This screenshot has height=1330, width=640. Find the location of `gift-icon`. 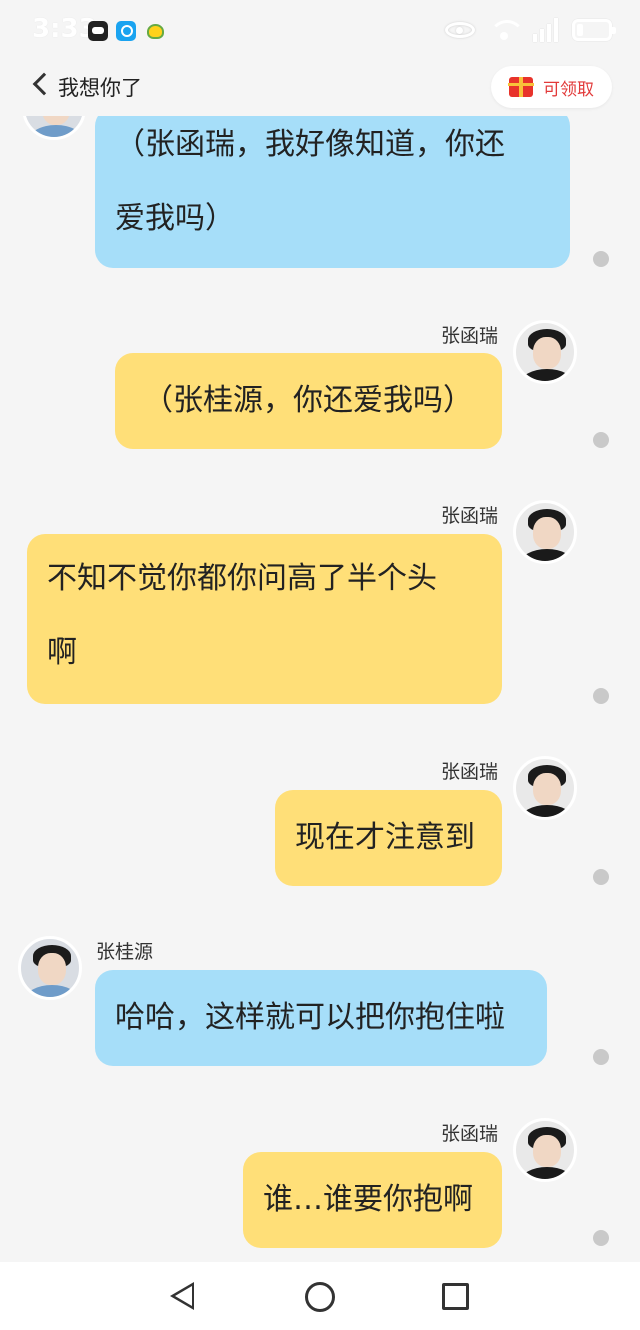

gift-icon is located at coordinates (521, 87).